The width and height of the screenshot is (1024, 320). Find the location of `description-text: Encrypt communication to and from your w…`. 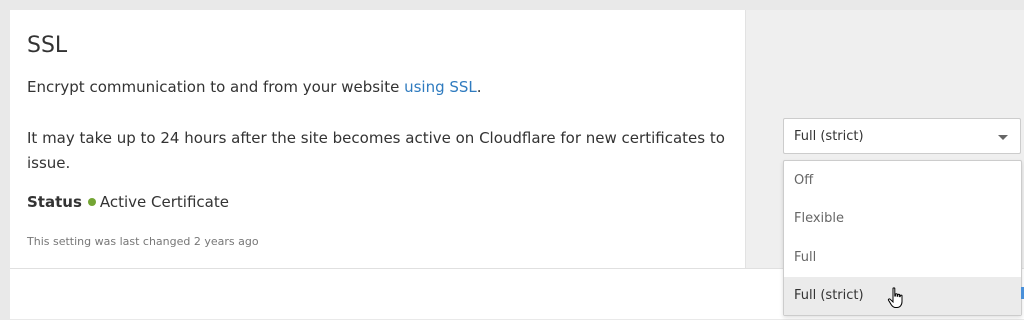

description-text: Encrypt communication to and from your w… is located at coordinates (216, 87).